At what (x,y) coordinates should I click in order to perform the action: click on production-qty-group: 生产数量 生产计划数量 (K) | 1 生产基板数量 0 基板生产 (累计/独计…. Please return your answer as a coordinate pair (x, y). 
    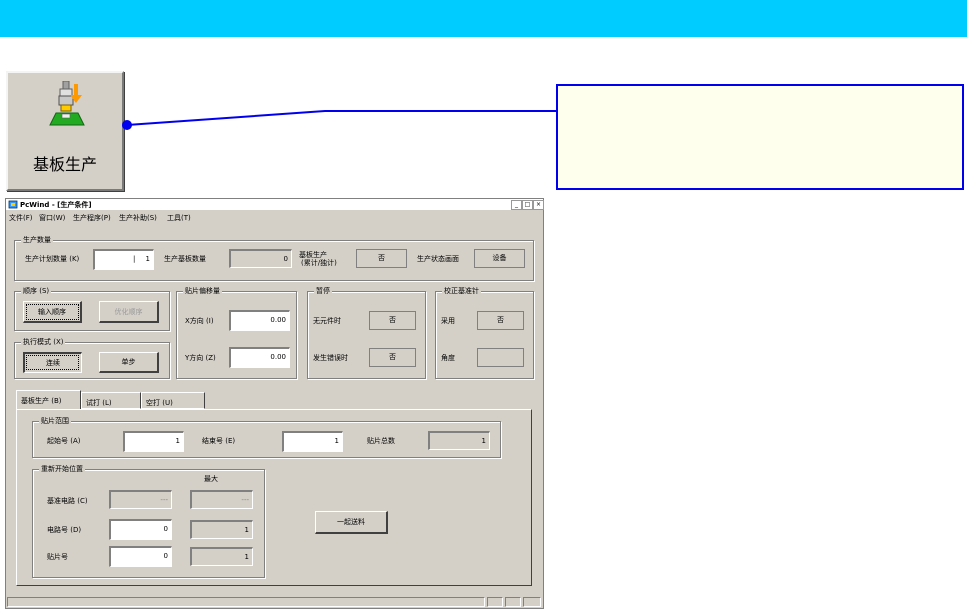
    Looking at the image, I should click on (274, 258).